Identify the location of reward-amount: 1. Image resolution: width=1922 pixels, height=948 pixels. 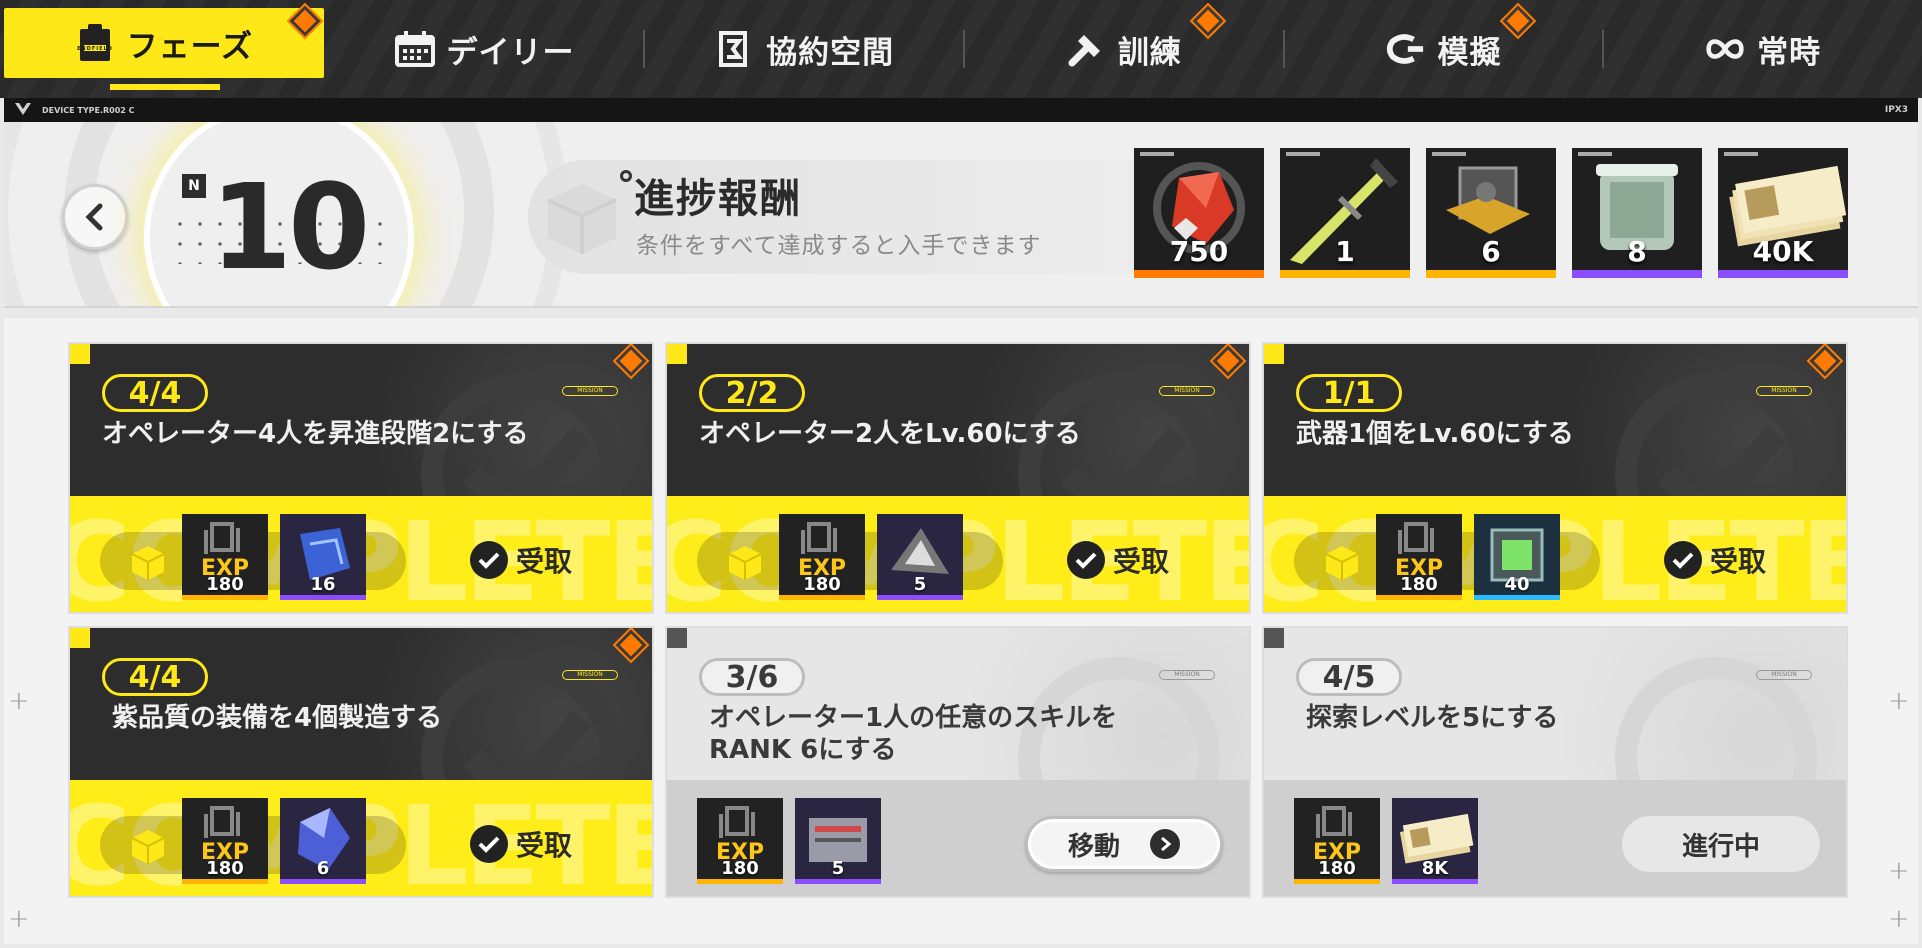
(1345, 251).